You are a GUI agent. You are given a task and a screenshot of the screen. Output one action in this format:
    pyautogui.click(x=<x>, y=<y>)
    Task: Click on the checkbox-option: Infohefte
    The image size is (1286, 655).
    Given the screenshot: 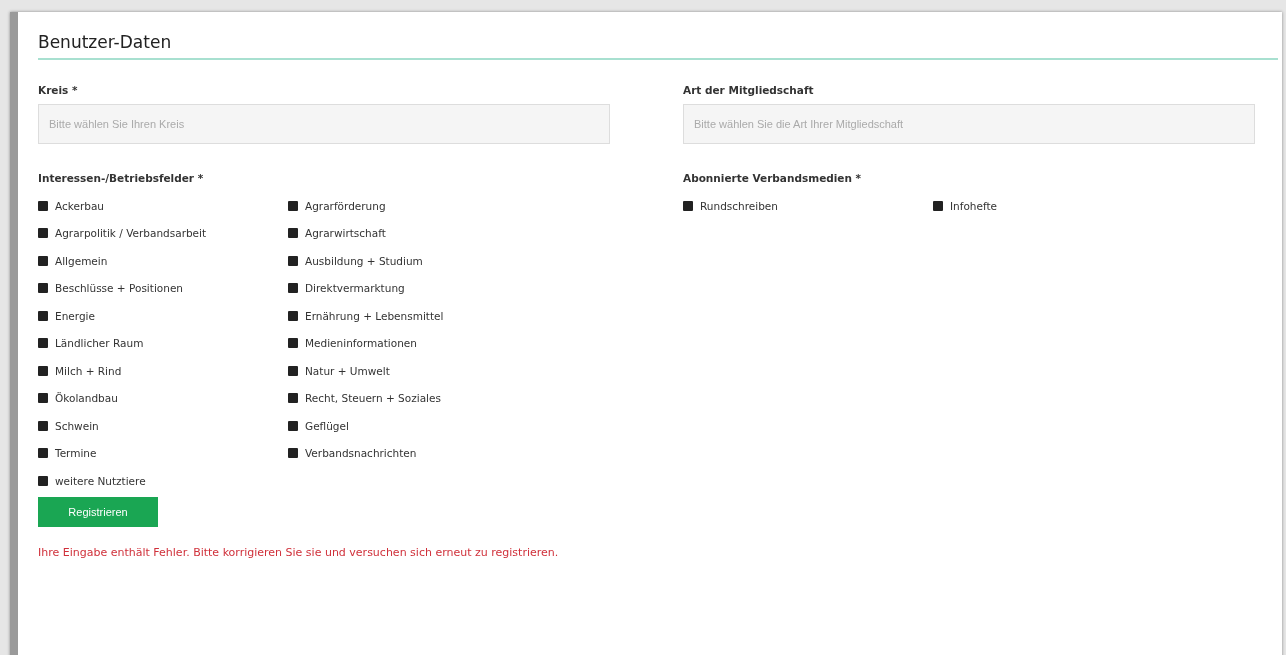 What is the action you would take?
    pyautogui.click(x=1058, y=206)
    